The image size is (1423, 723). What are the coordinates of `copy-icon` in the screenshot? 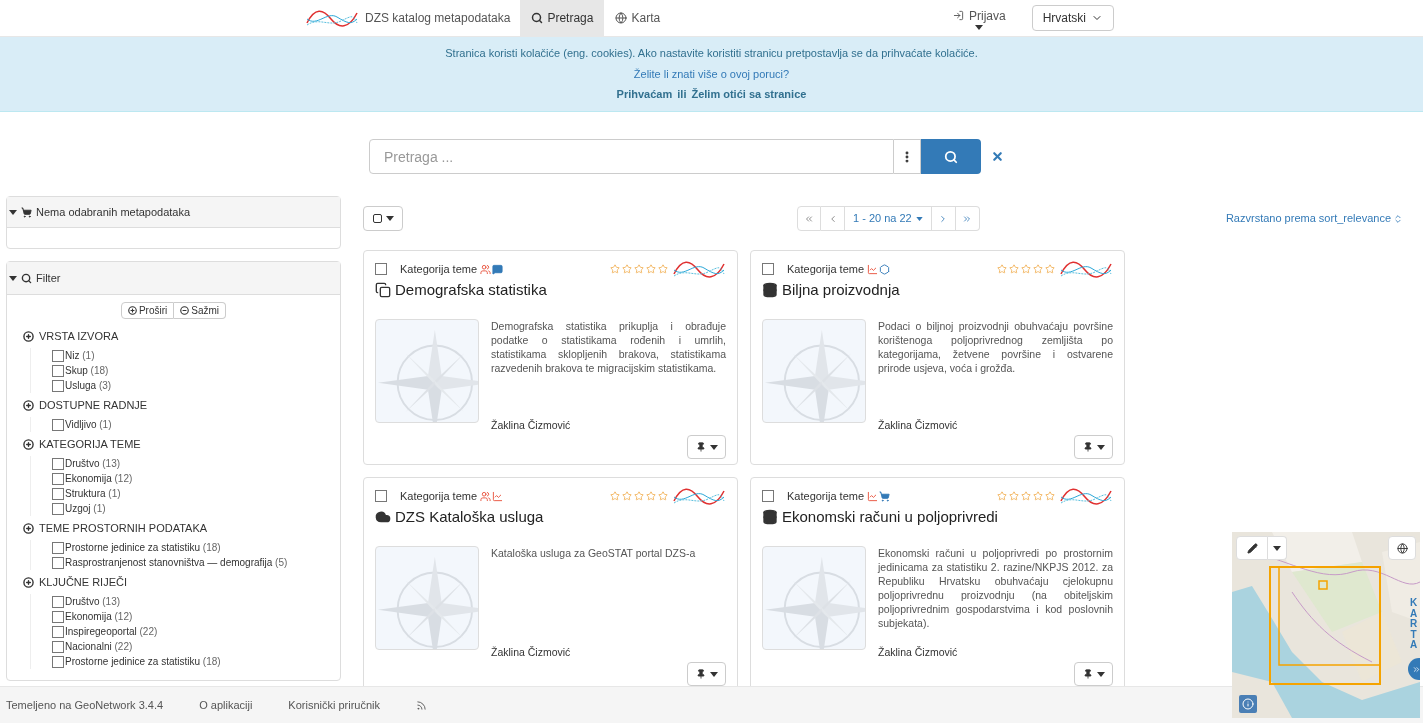 It's located at (383, 290).